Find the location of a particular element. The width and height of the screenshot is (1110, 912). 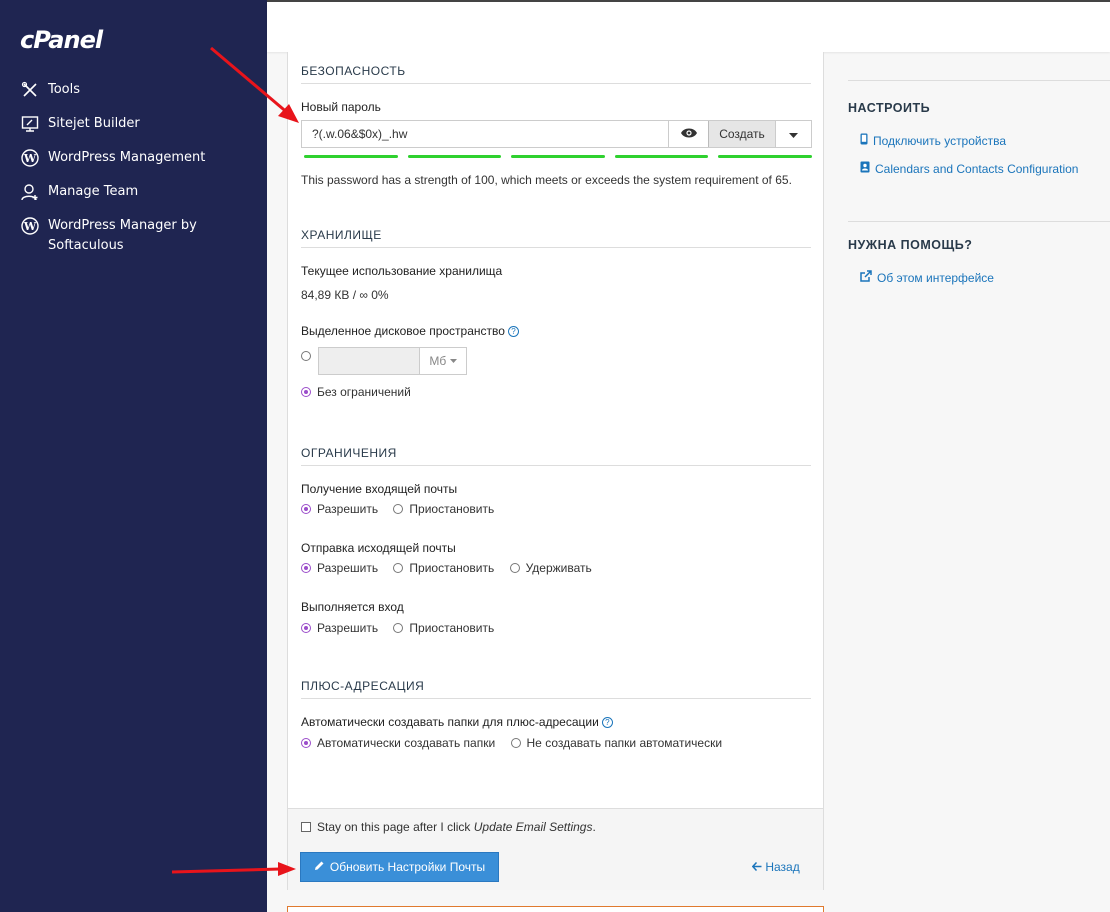

outgoing-options: Разрешить Приостановить Удерживать is located at coordinates (452, 568).